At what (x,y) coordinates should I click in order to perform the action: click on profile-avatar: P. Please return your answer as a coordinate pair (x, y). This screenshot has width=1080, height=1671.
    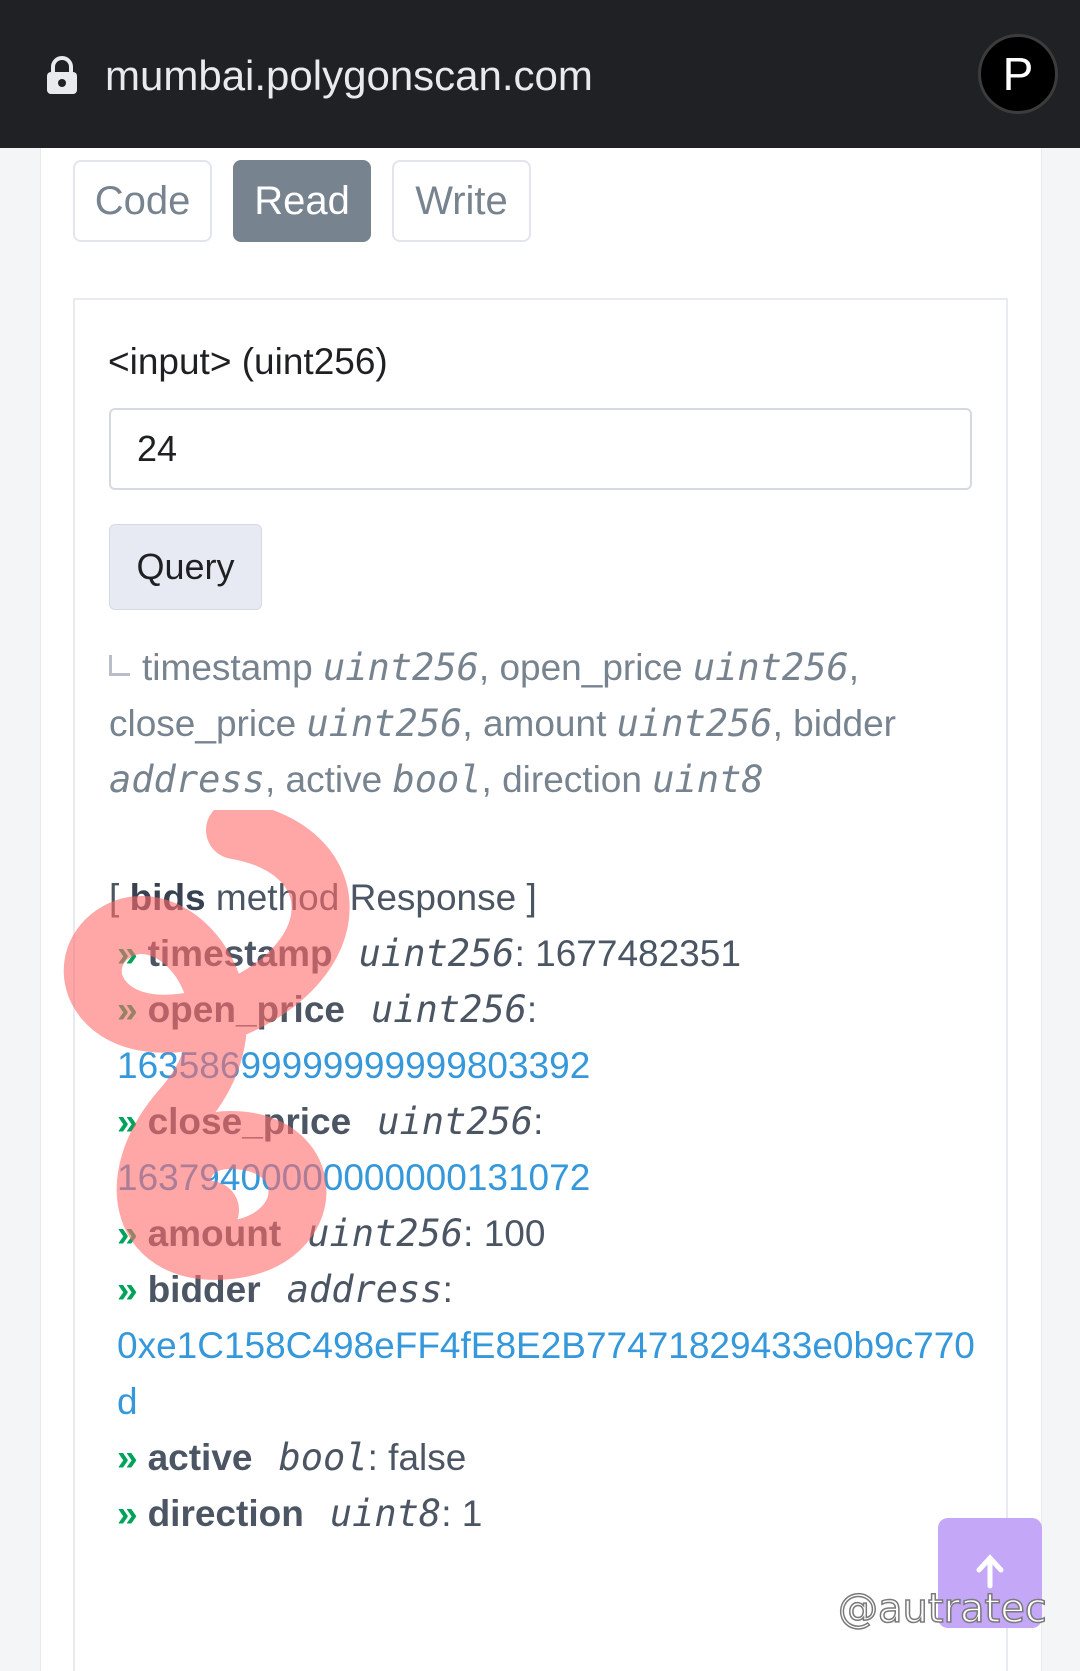
    Looking at the image, I should click on (1018, 74).